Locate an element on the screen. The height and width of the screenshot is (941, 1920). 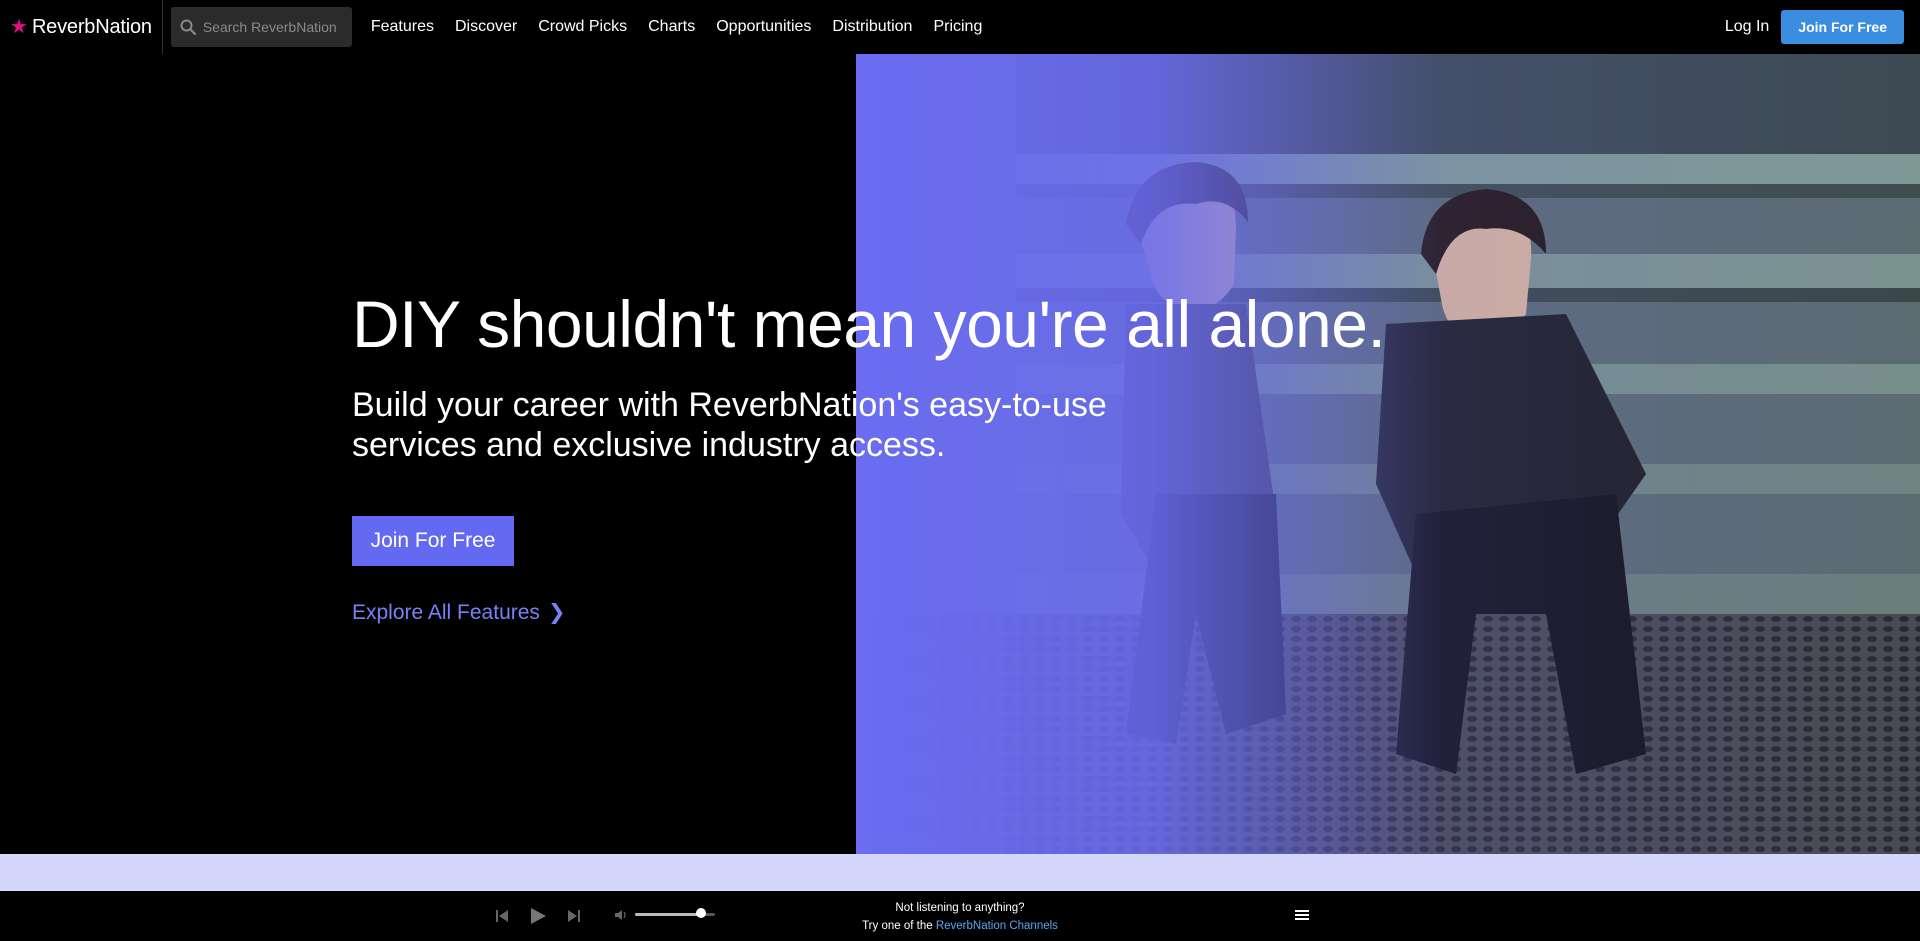
nav-charts: Charts is located at coordinates (671, 27).